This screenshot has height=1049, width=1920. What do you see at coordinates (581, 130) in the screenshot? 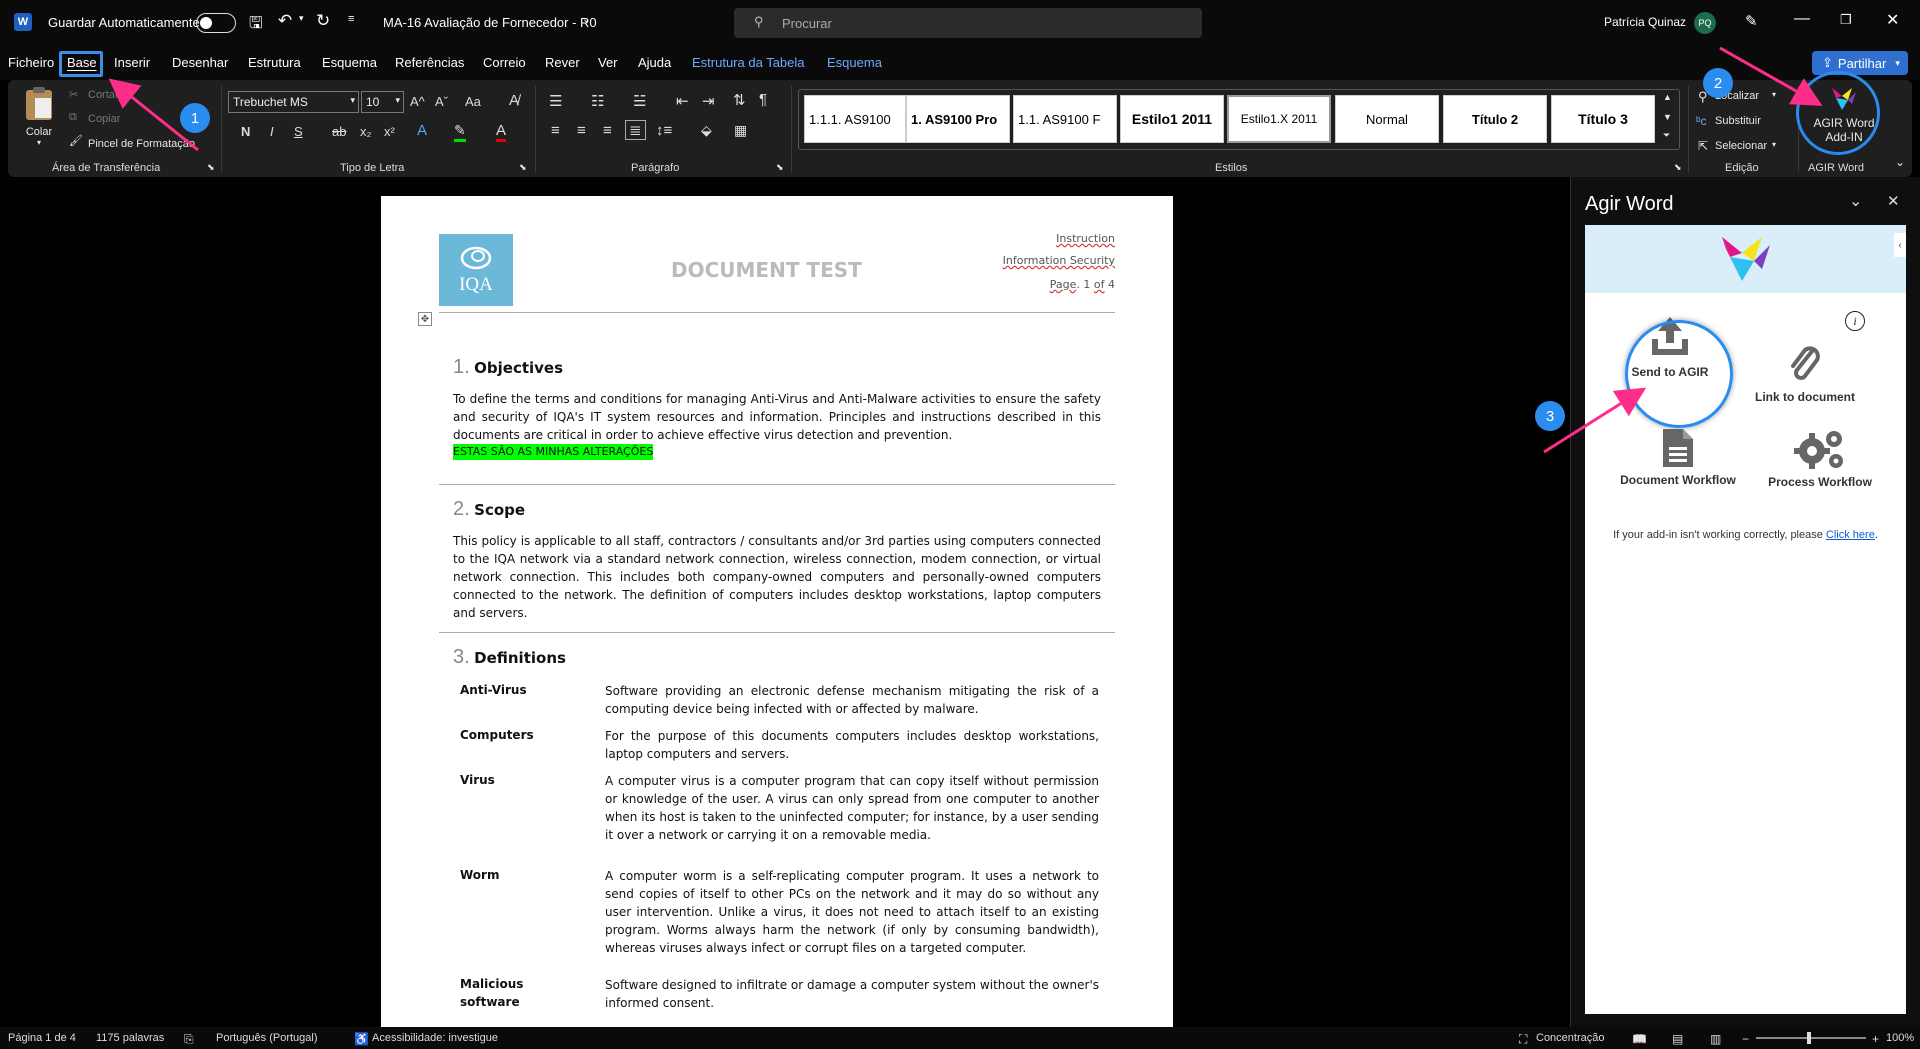
I see `align-center-icon: ≡` at bounding box center [581, 130].